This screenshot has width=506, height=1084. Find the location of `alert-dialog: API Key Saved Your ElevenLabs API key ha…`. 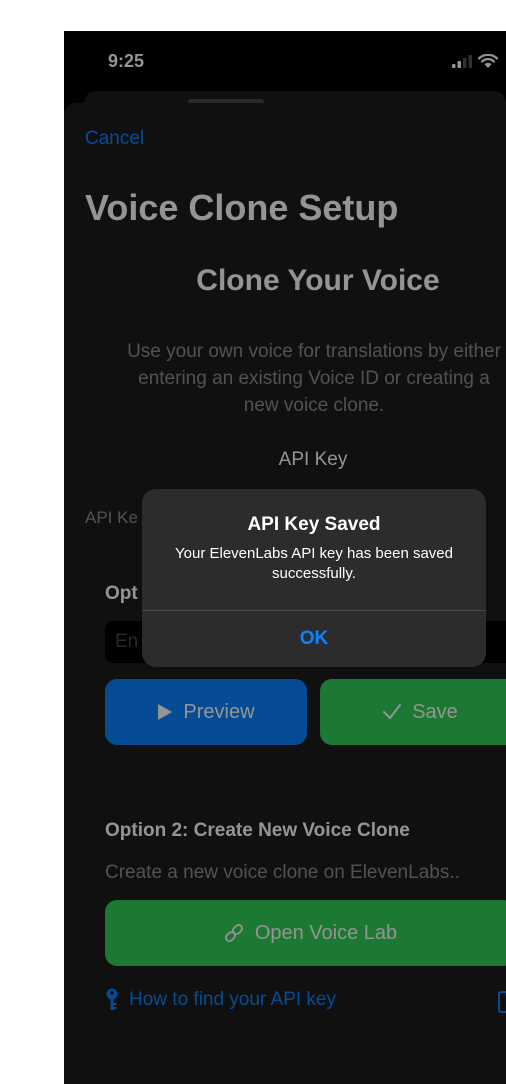

alert-dialog: API Key Saved Your ElevenLabs API key ha… is located at coordinates (314, 578).